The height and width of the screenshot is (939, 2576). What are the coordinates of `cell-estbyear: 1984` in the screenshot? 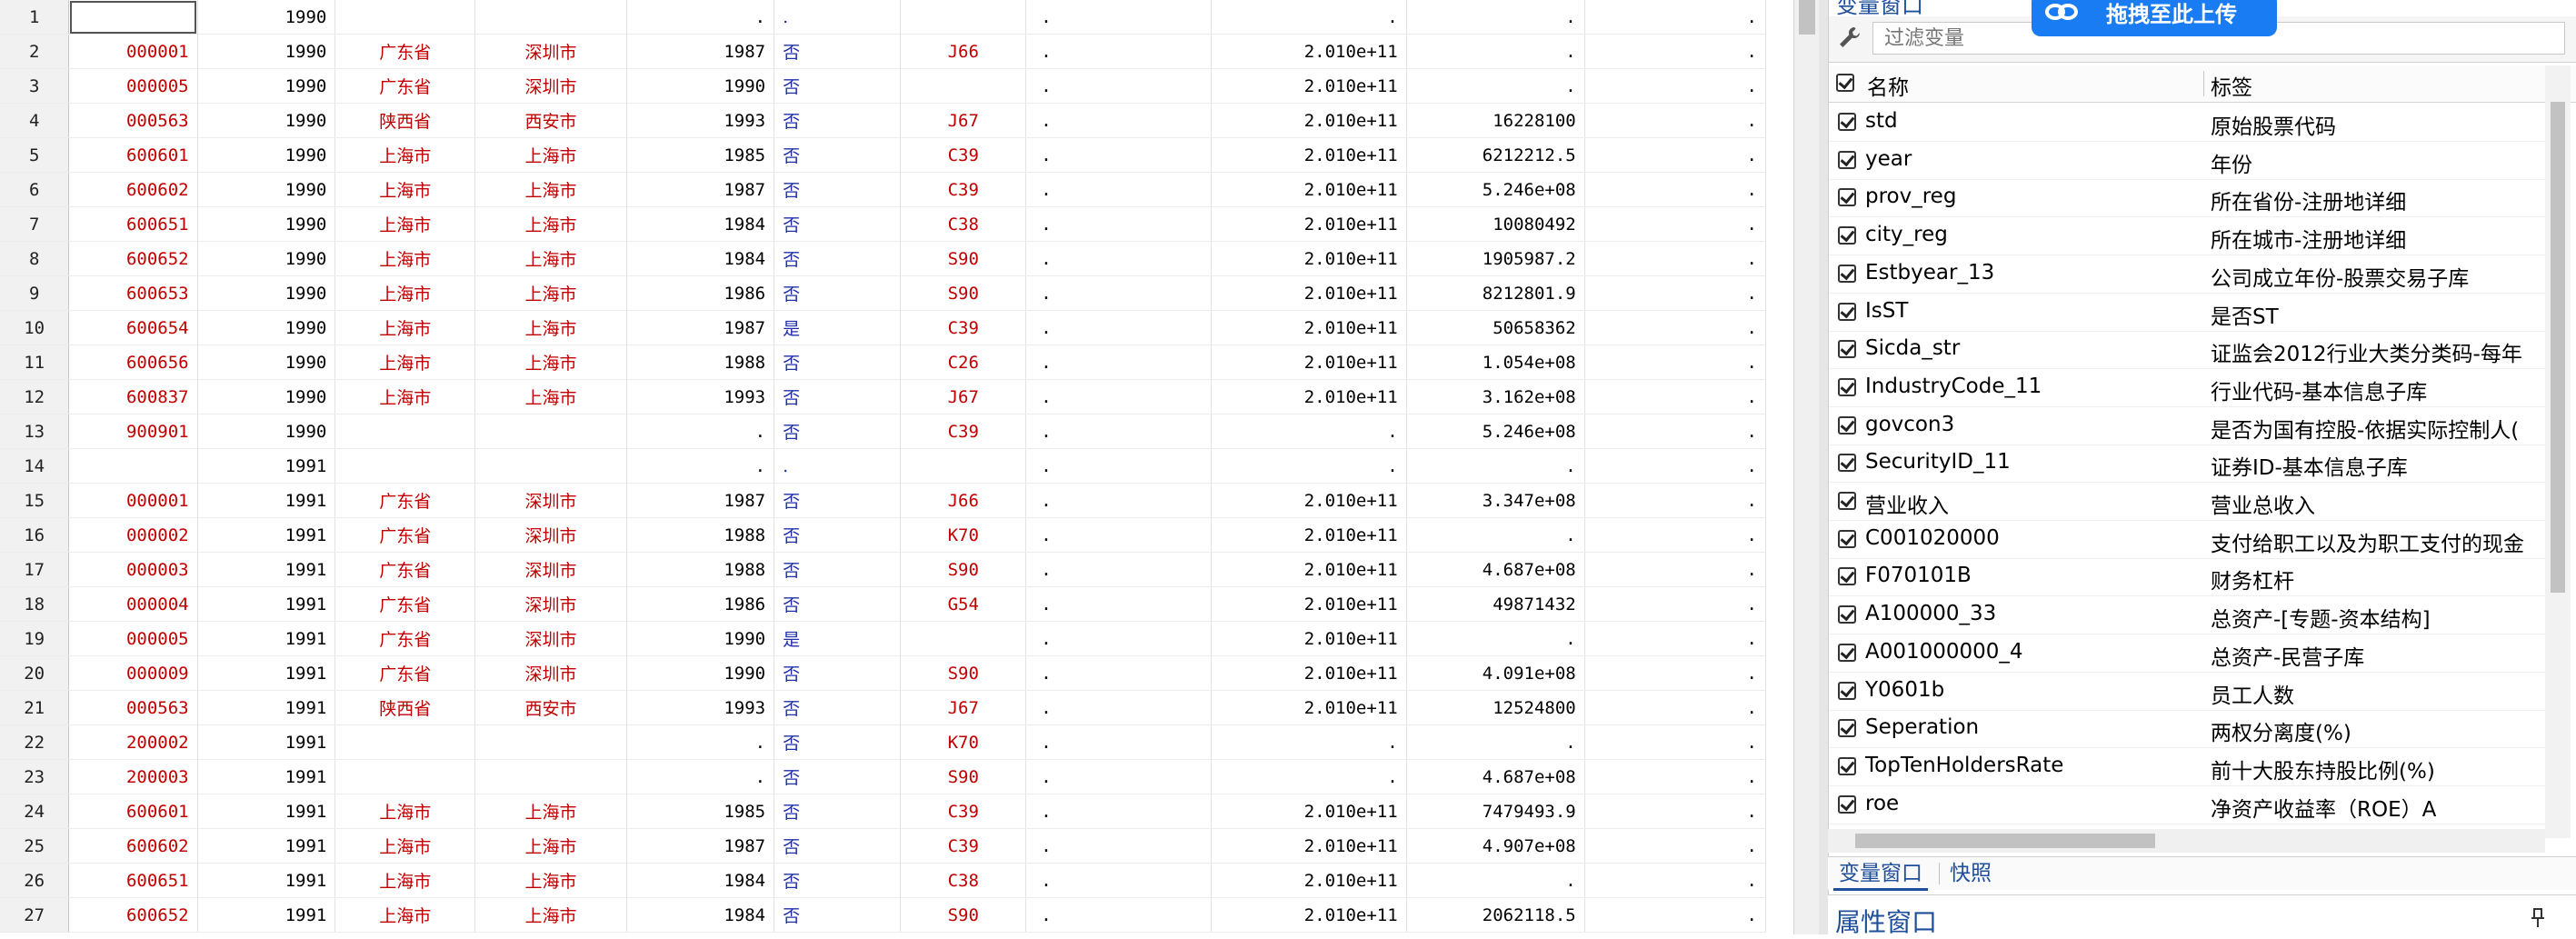 It's located at (700, 880).